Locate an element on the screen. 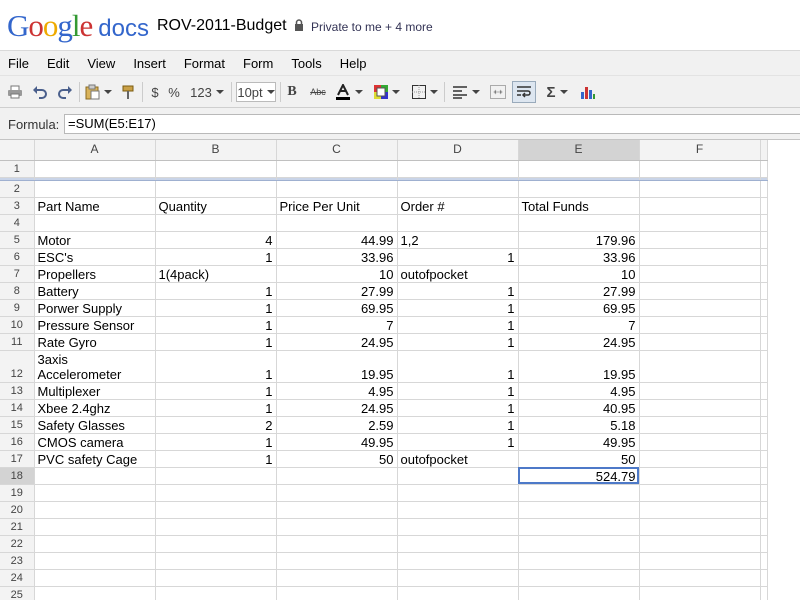  wrap-text-button is located at coordinates (524, 92).